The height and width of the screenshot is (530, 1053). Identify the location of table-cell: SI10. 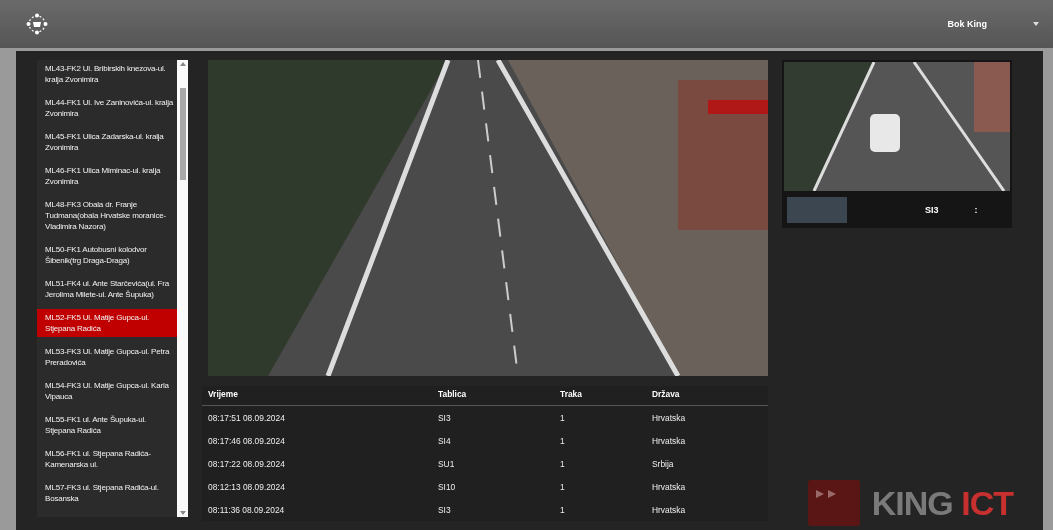
(493, 486).